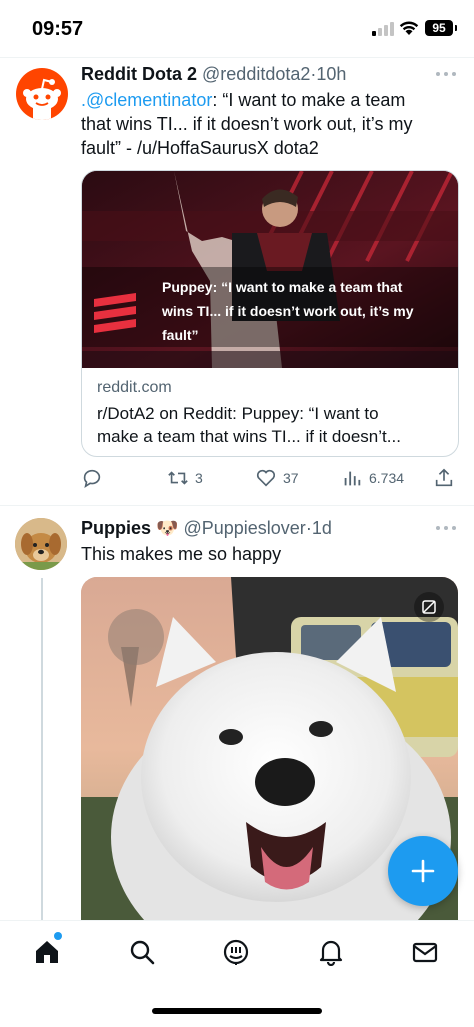  I want to click on nav-notifications, so click(331, 952).